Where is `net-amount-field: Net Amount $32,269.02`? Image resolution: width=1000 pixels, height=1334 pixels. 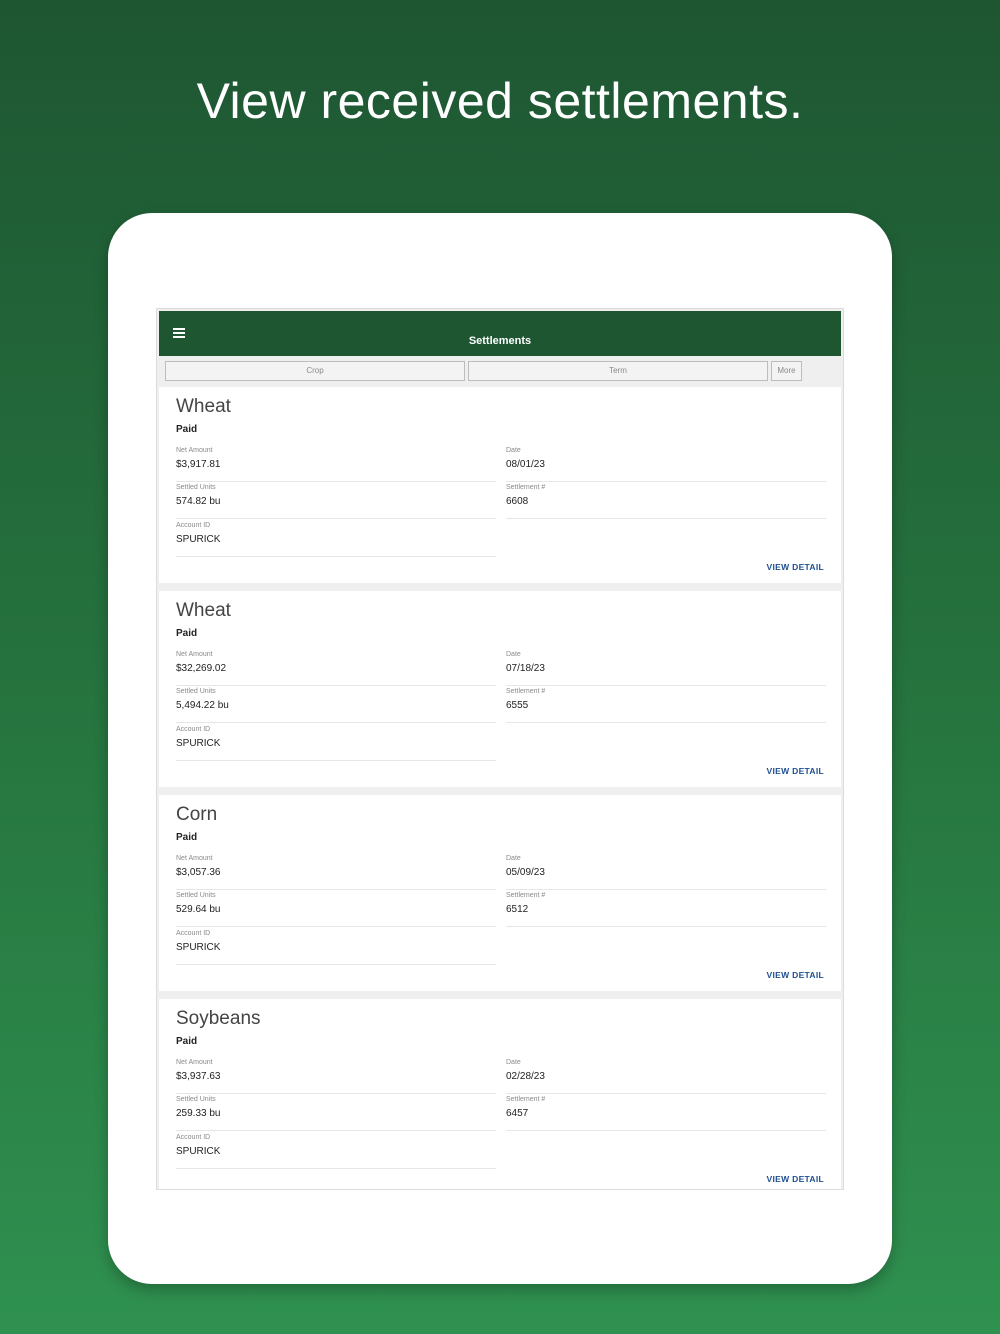 net-amount-field: Net Amount $32,269.02 is located at coordinates (336, 668).